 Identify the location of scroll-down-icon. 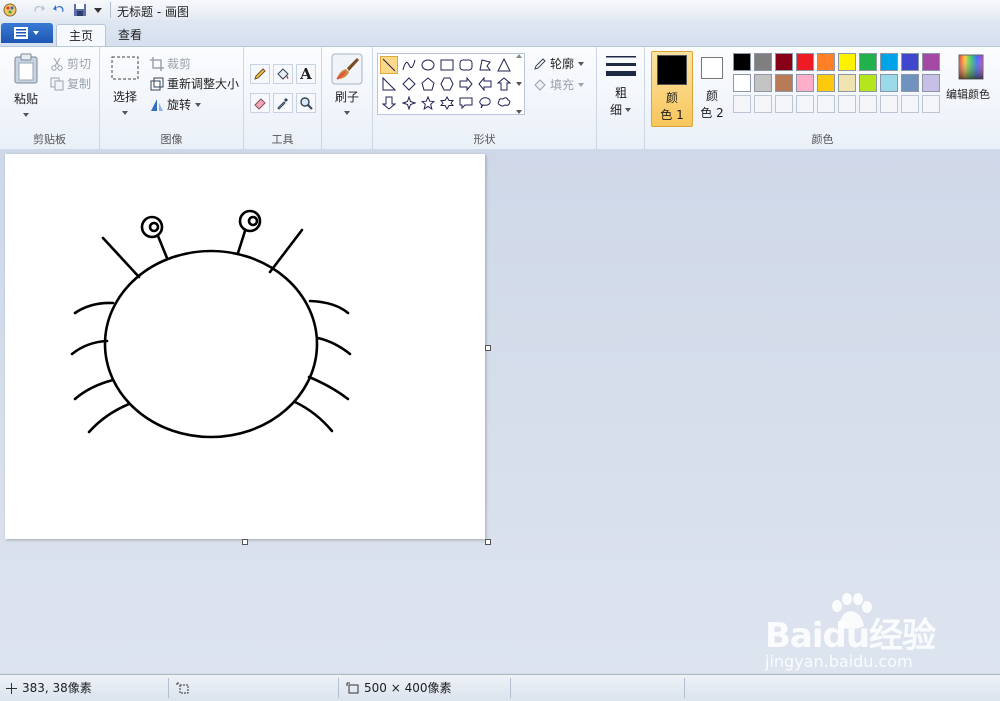
(519, 84).